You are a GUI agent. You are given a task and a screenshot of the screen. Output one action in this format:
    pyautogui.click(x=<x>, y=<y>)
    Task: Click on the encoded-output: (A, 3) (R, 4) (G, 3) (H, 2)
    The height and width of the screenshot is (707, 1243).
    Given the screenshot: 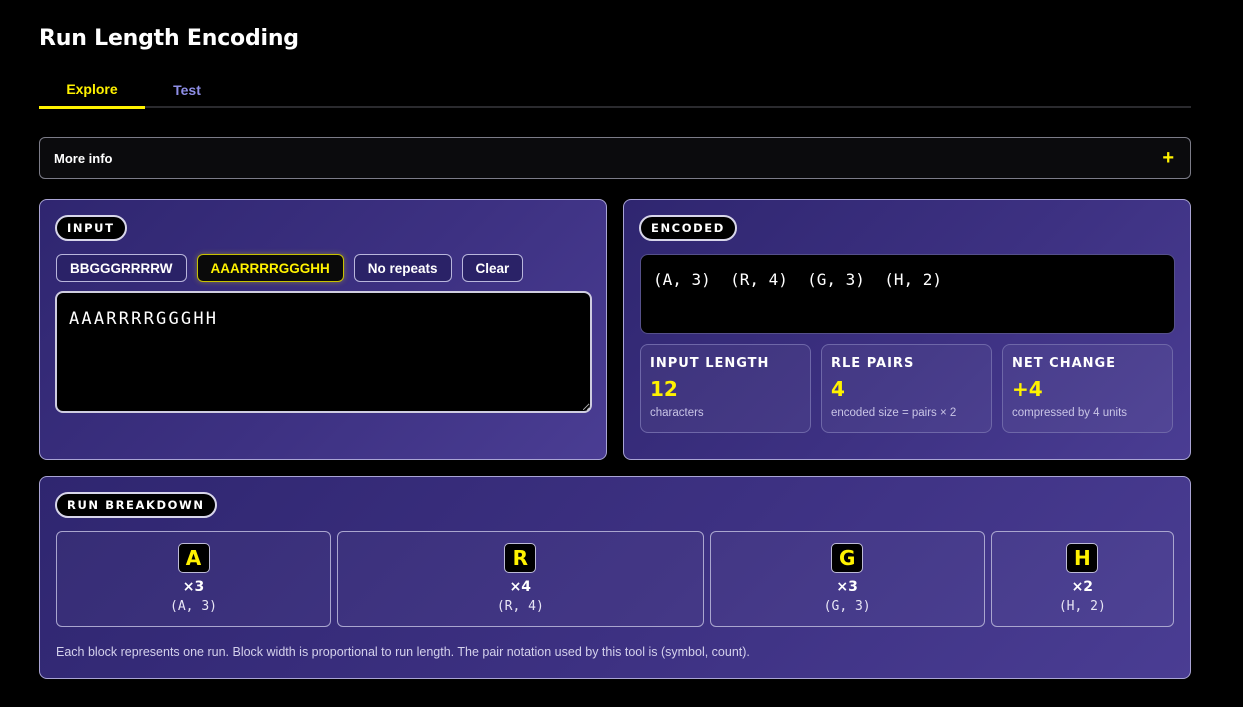 What is the action you would take?
    pyautogui.click(x=907, y=294)
    